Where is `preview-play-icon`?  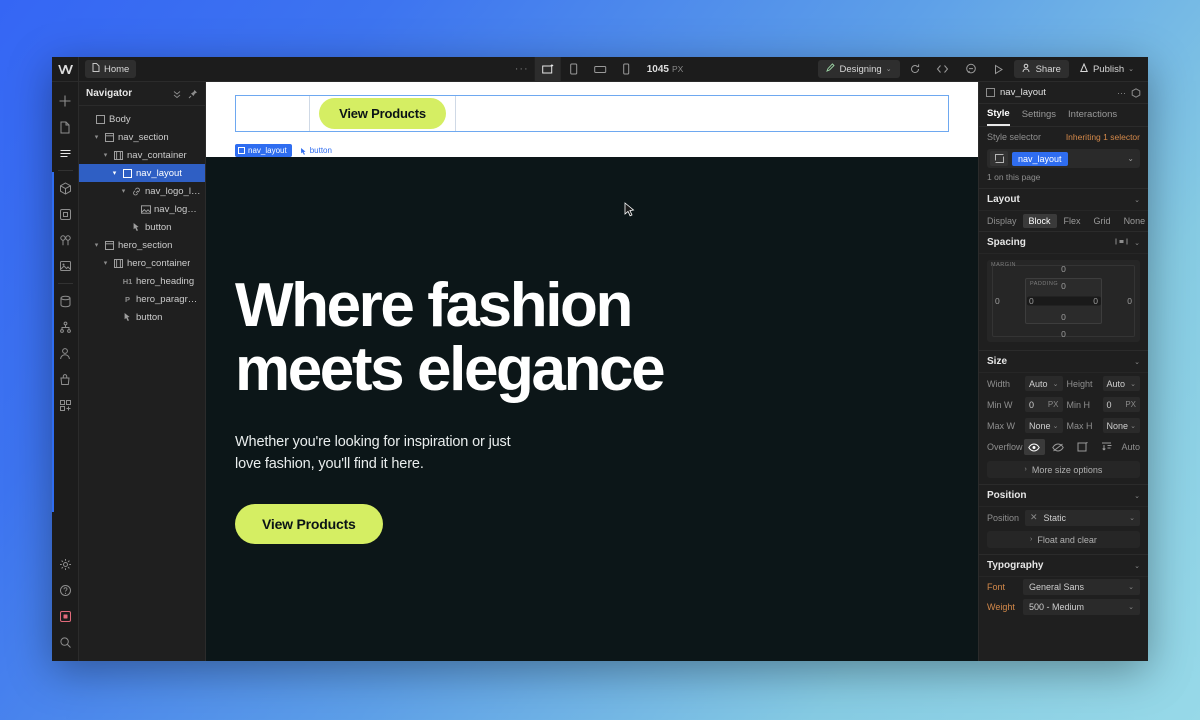
preview-play-icon is located at coordinates (999, 69).